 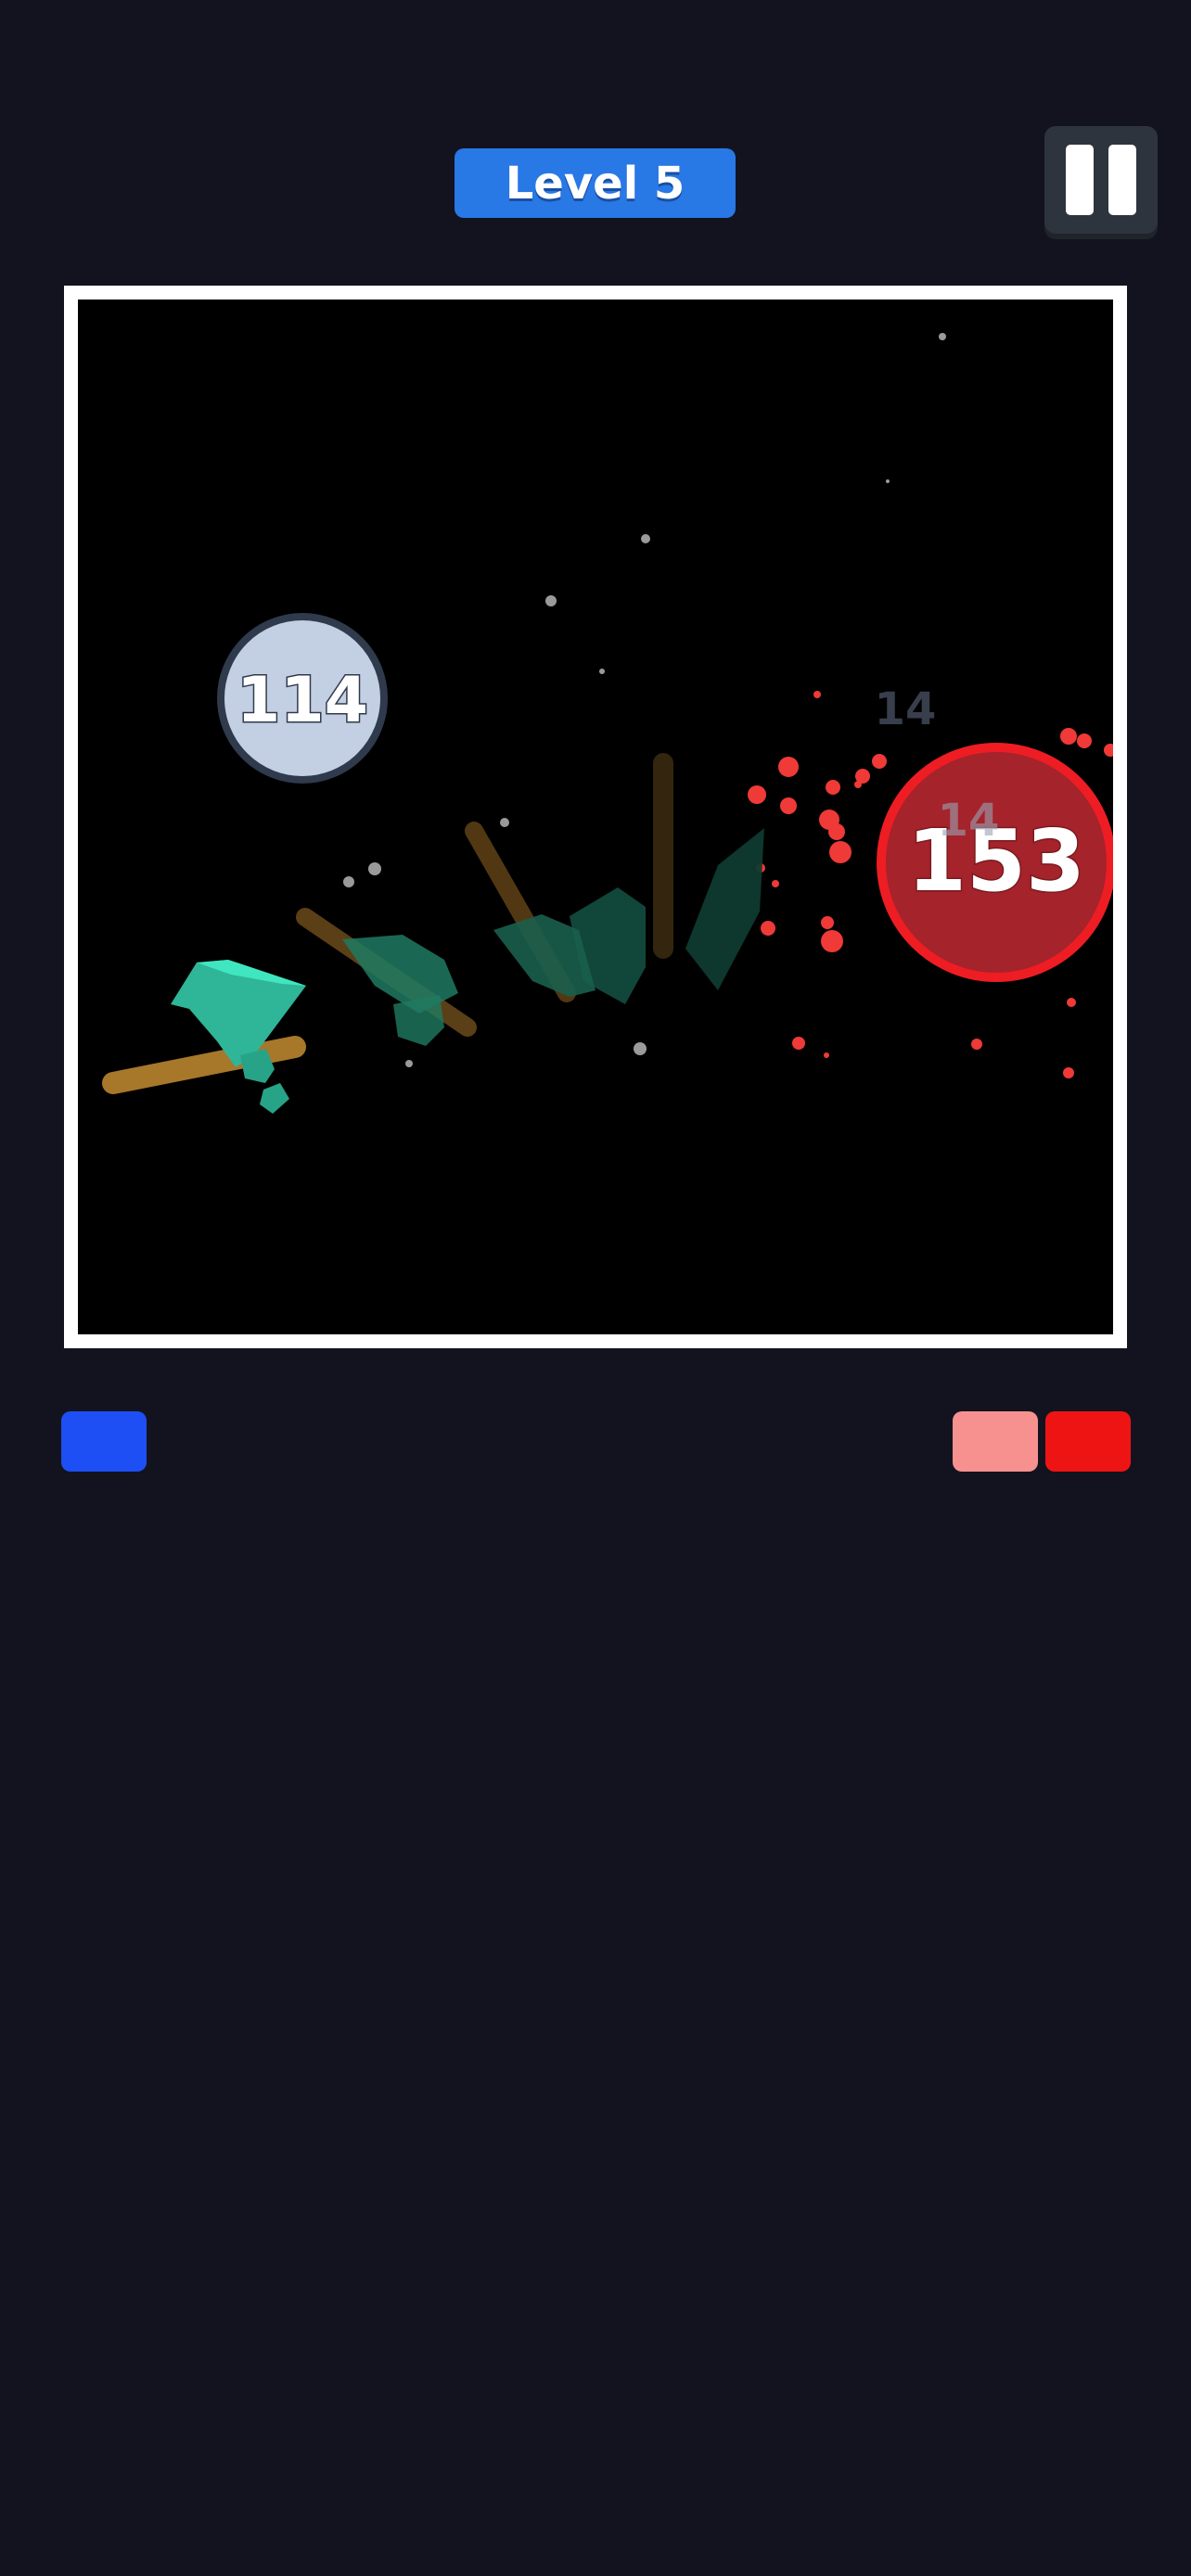 I want to click on level-label: Level 5, so click(x=595, y=183).